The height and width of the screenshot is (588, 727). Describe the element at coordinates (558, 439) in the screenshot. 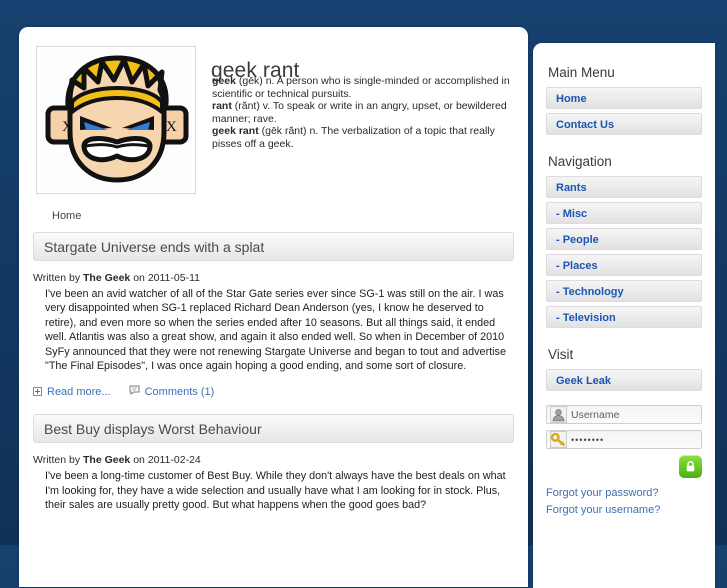

I see `key-icon` at that location.